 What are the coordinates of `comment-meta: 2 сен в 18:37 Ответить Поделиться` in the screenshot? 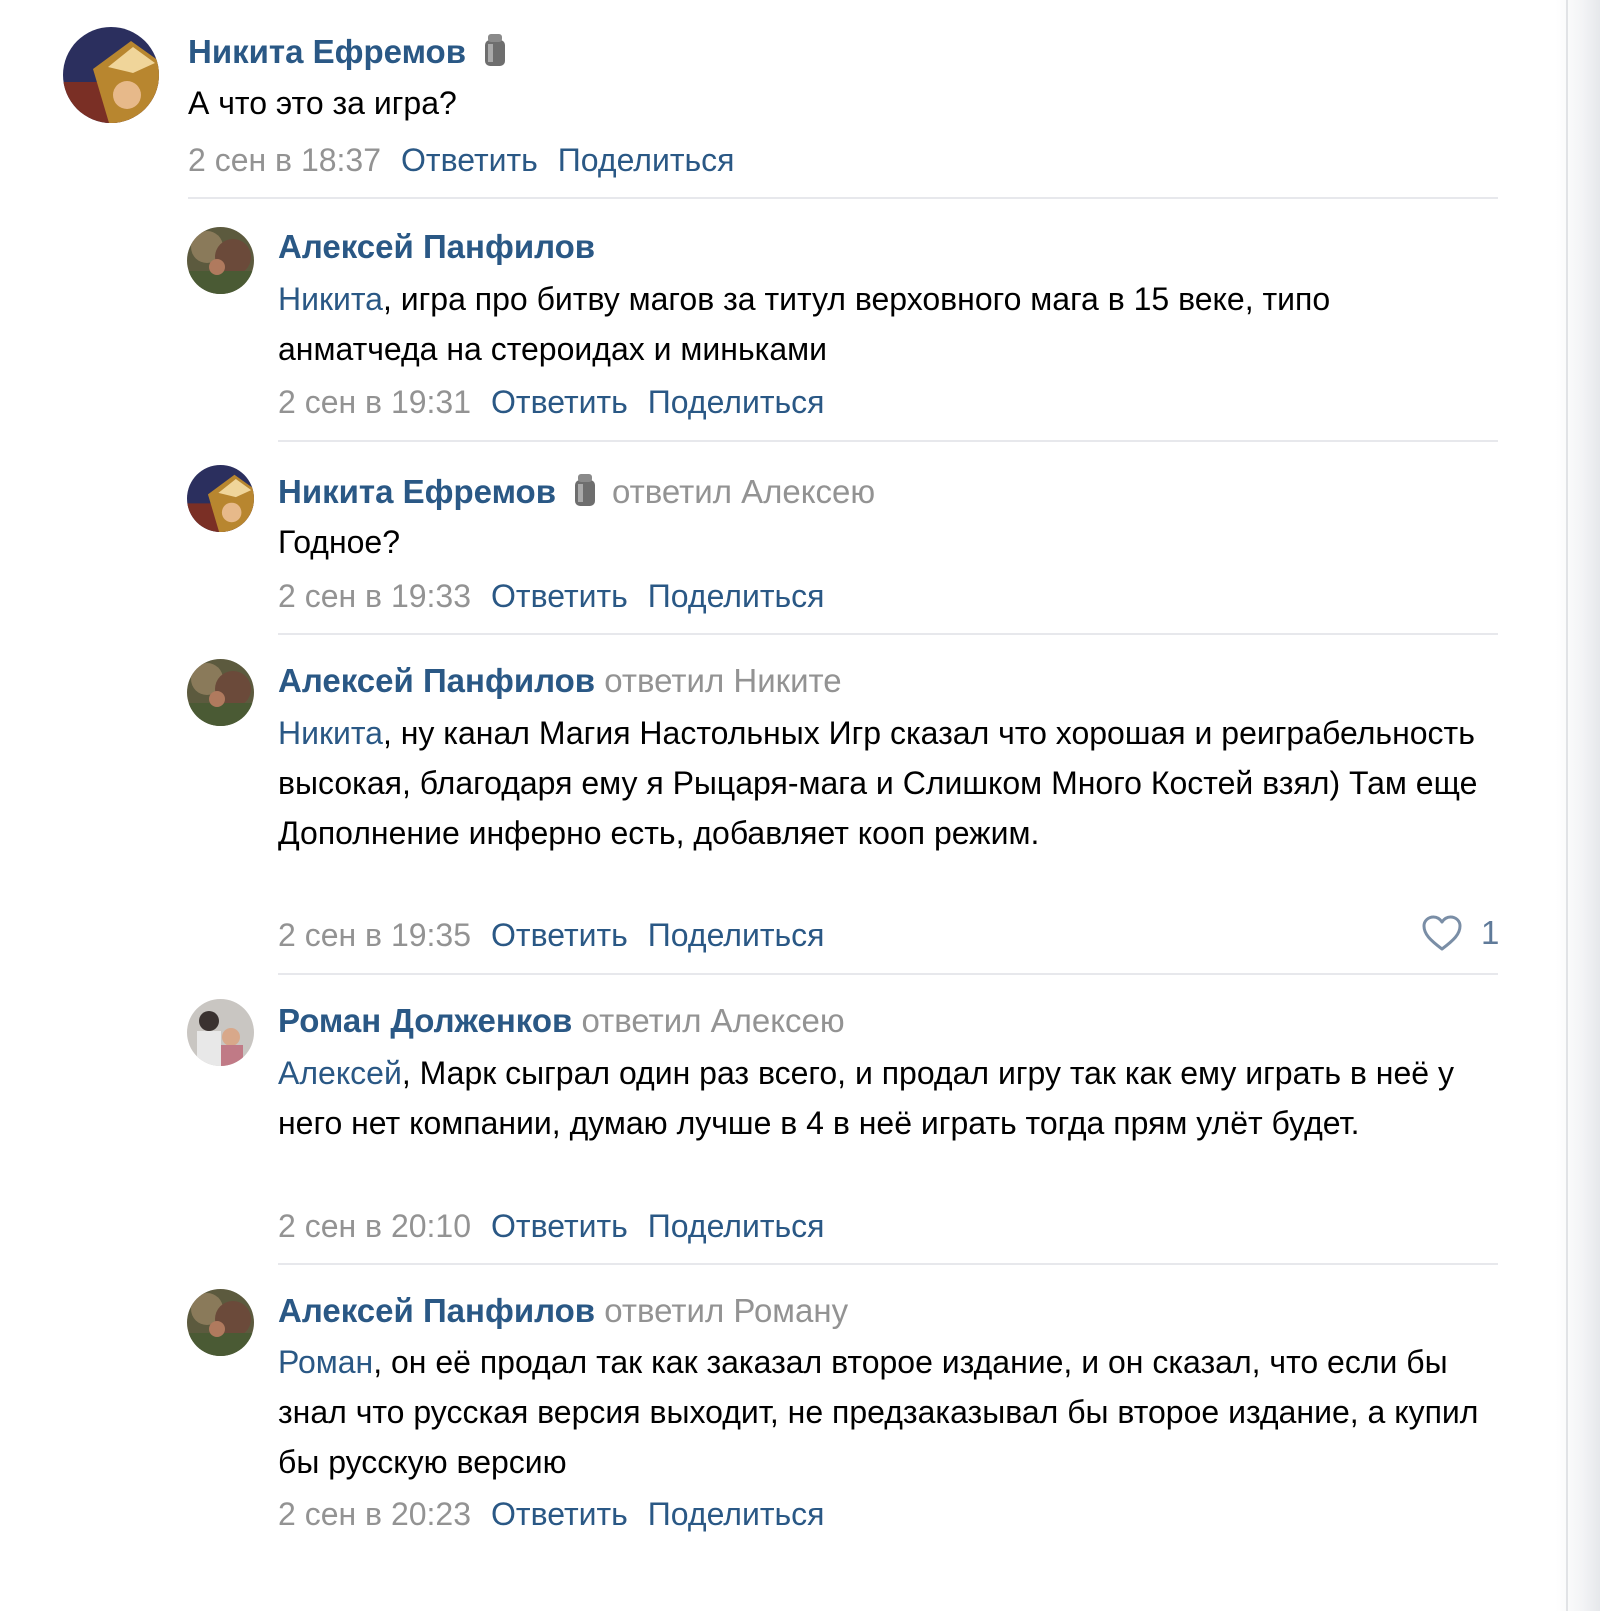 It's located at (461, 160).